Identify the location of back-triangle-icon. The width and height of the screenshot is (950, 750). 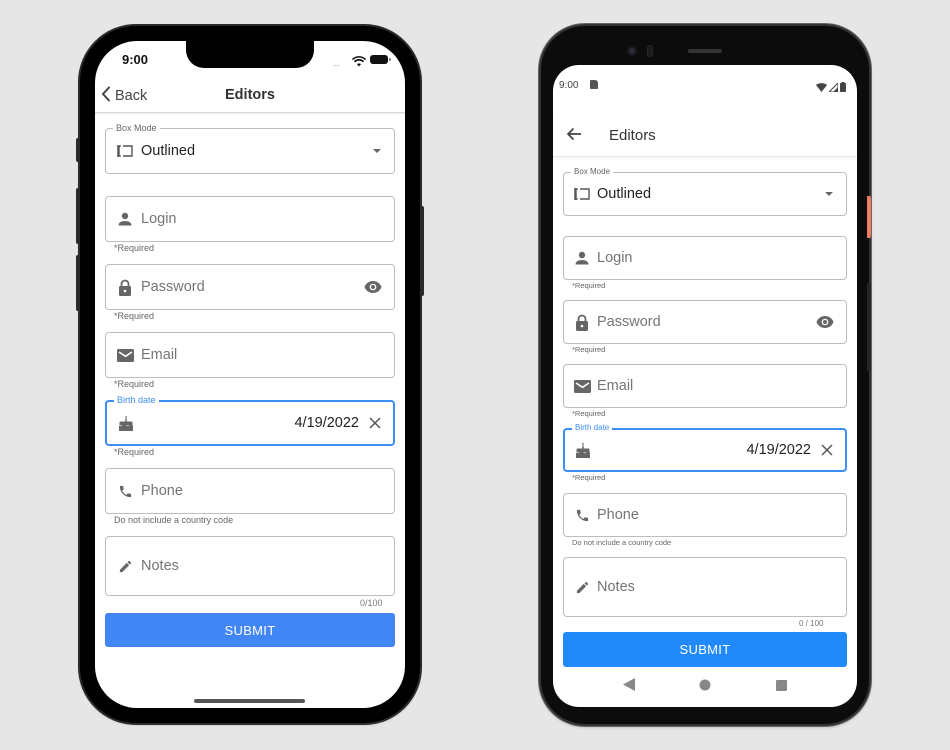
(629, 687).